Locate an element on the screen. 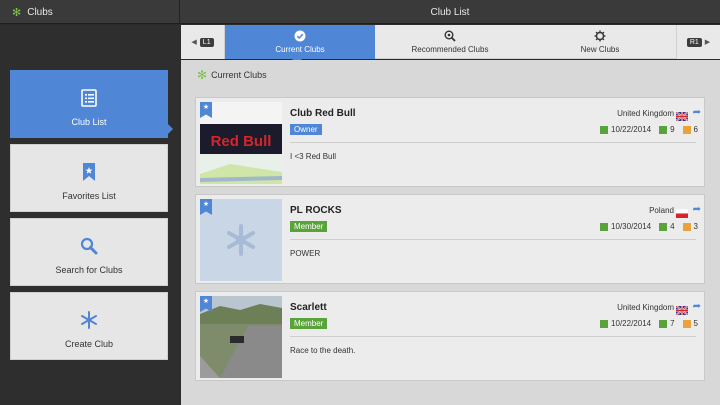 This screenshot has height=405, width=720. search-plus-icon is located at coordinates (450, 36).